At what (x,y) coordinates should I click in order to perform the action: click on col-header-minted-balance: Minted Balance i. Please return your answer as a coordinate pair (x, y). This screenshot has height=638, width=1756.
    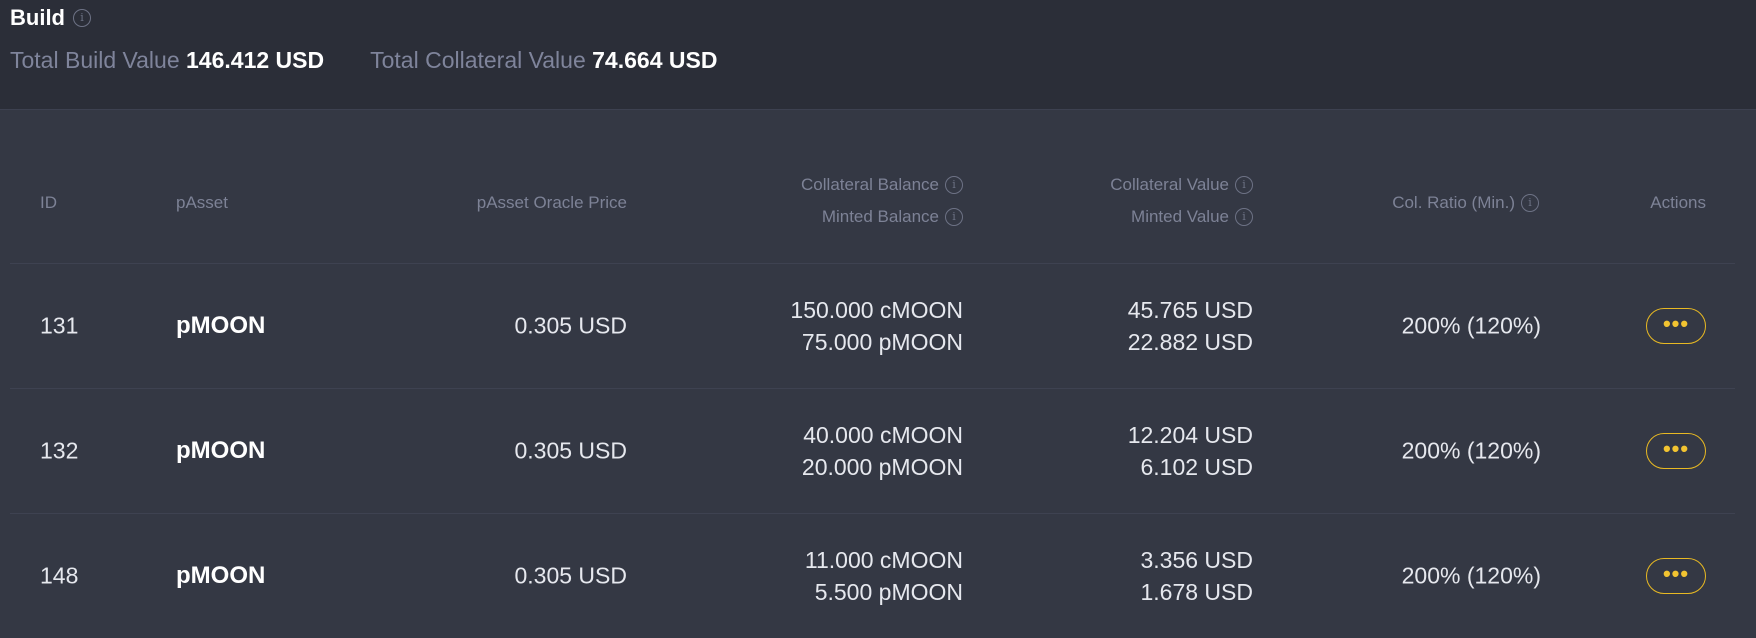
    Looking at the image, I should click on (882, 217).